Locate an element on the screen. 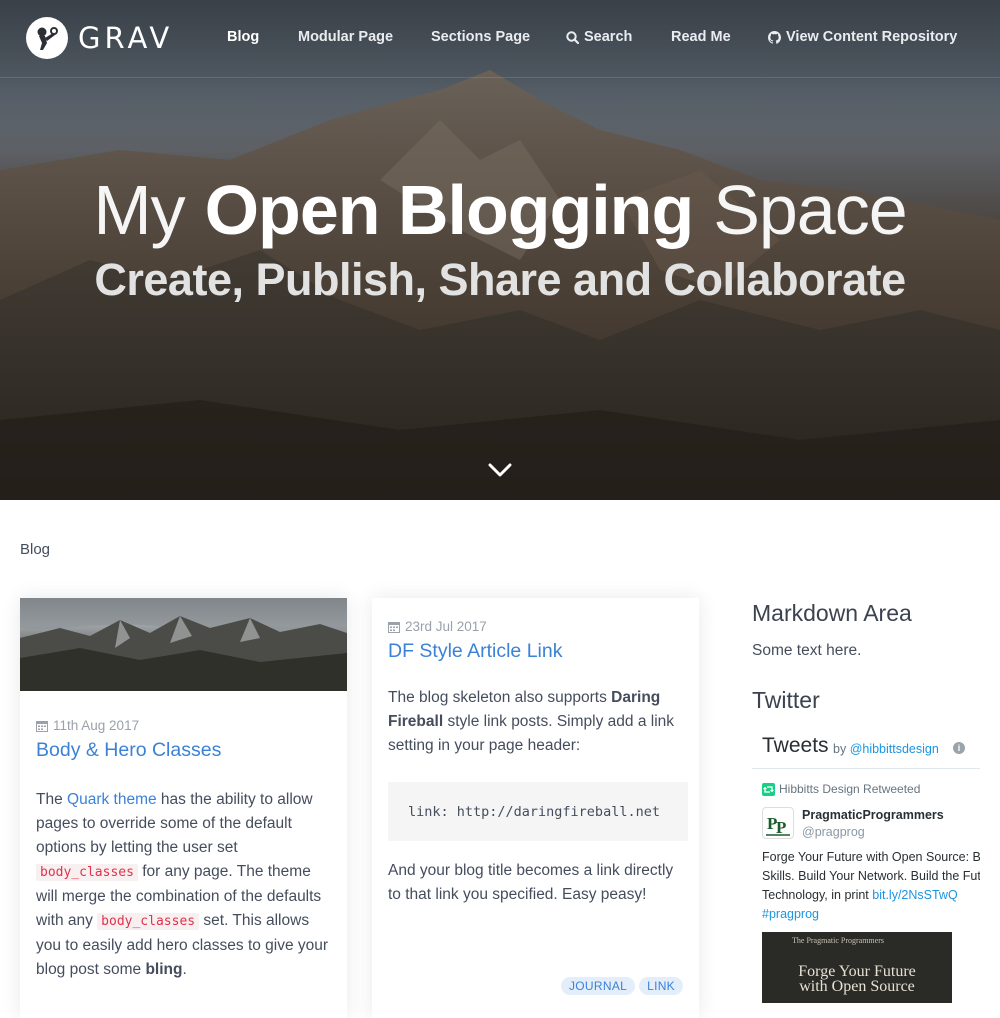  chevron-down-icon is located at coordinates (500, 470).